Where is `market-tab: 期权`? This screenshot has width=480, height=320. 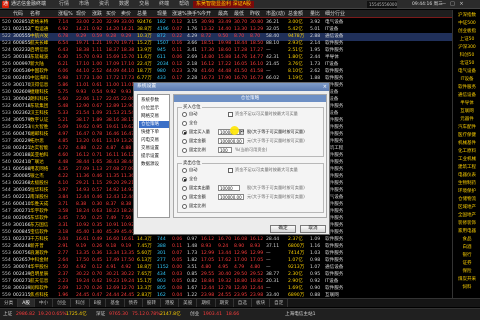
market-tab: 期权 is located at coordinates (206, 303).